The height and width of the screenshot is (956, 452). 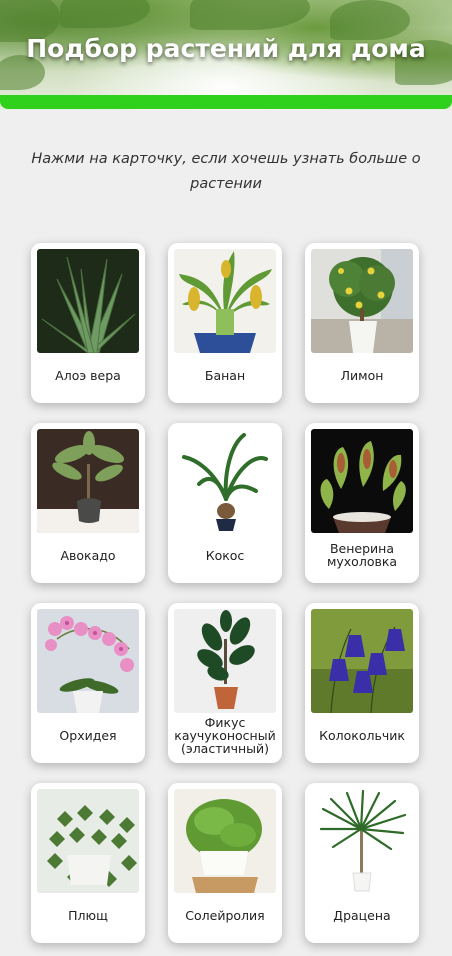 I want to click on plant-card-label: Драцена, so click(x=362, y=915).